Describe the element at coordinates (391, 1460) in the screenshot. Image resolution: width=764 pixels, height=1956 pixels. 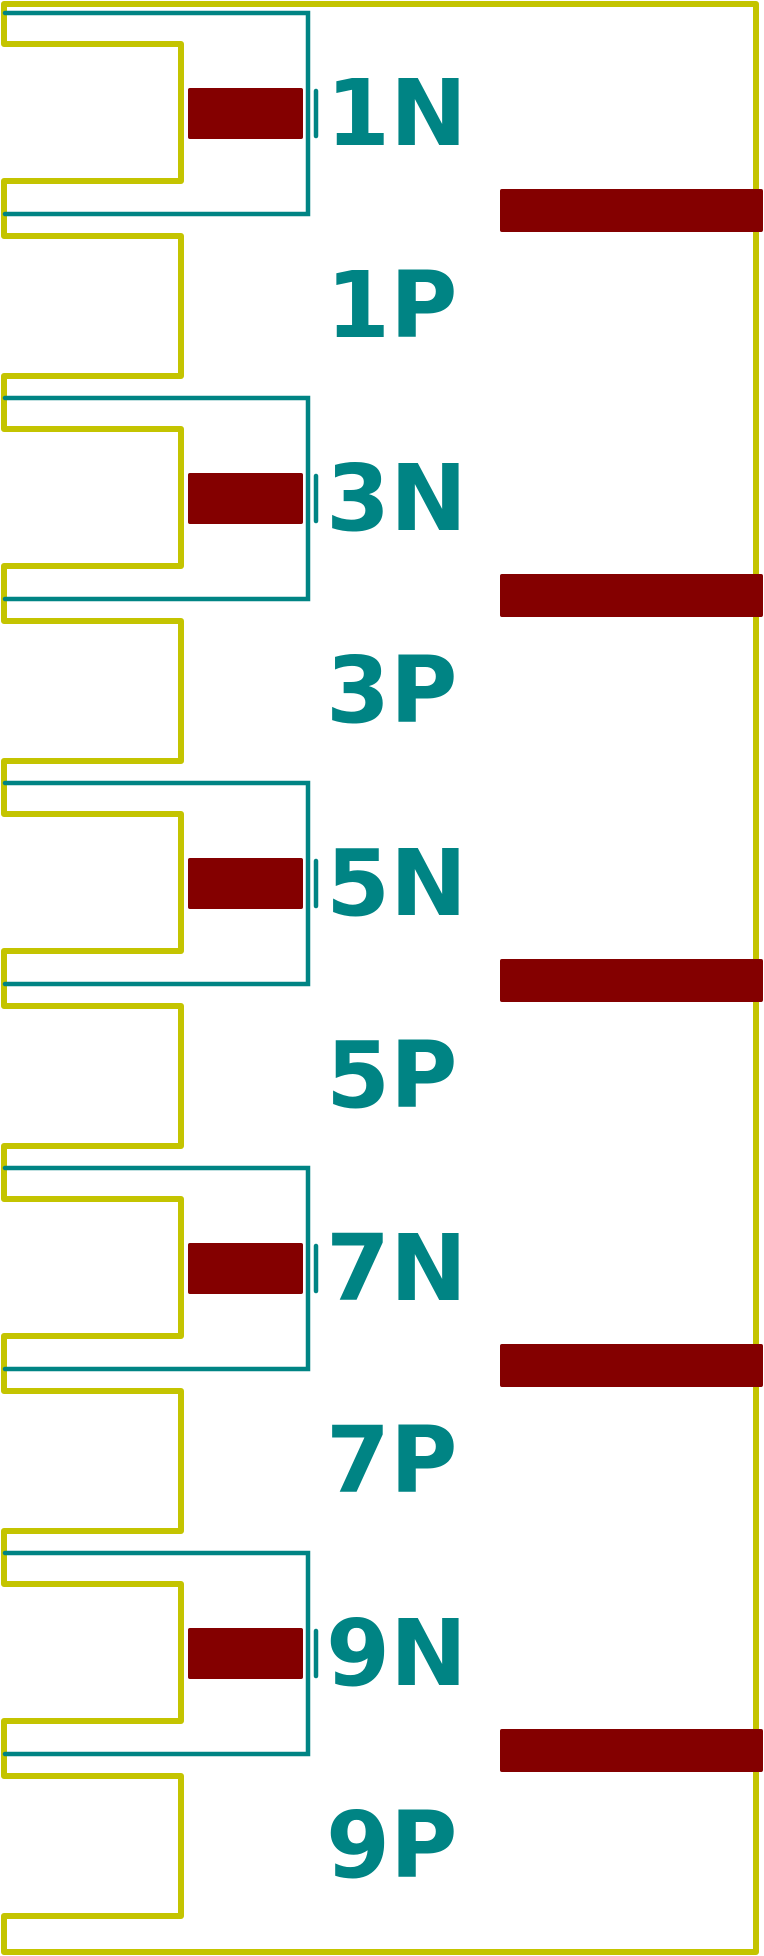
I see `pin-label-p: 7P` at that location.